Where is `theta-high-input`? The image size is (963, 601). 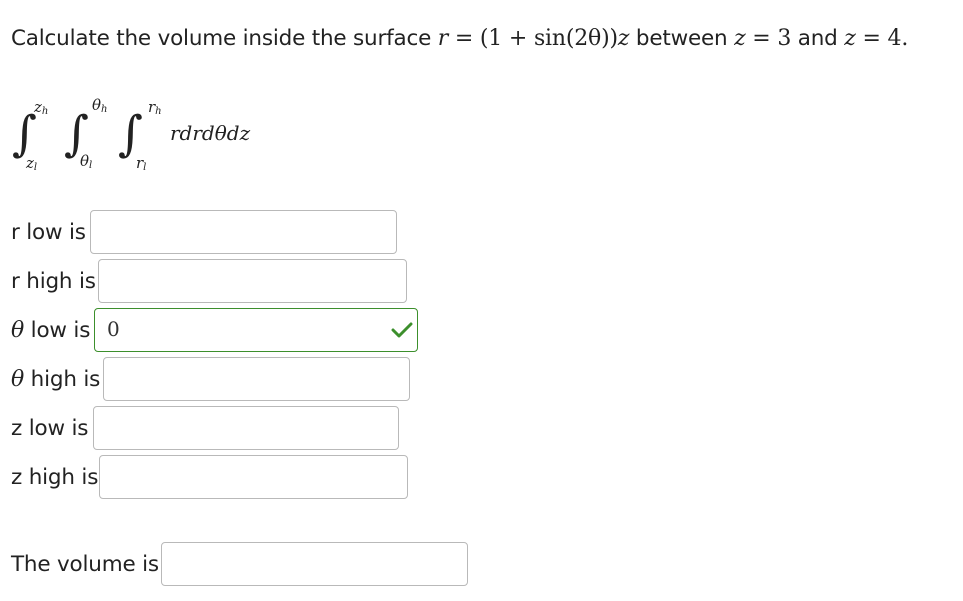 theta-high-input is located at coordinates (256, 379).